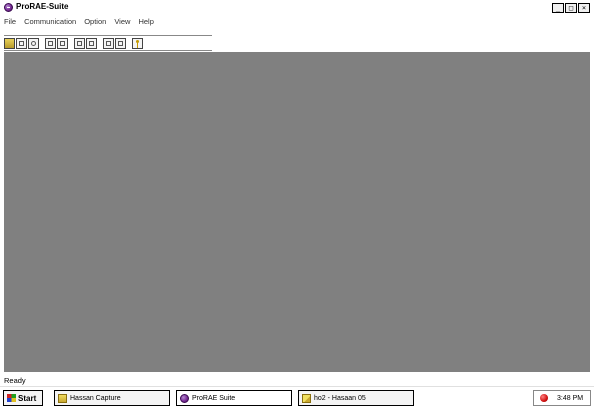 Image resolution: width=594 pixels, height=408 pixels. I want to click on status-bar: Ready, so click(297, 380).